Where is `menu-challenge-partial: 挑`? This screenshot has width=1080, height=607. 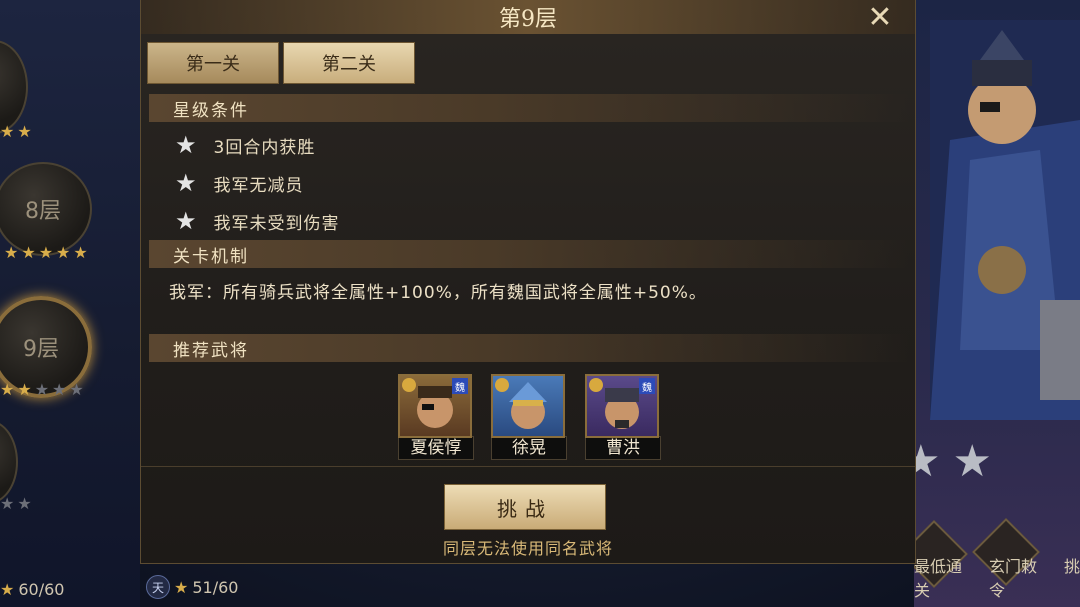 menu-challenge-partial: 挑 is located at coordinates (1072, 577).